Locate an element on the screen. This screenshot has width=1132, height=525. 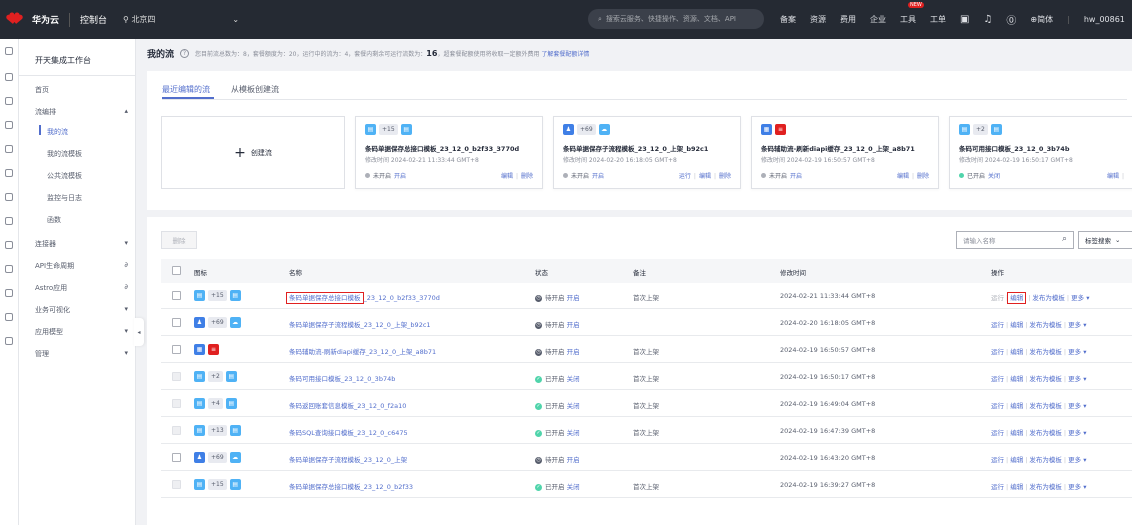
message-icon: ▣ is located at coordinates (964, 19).